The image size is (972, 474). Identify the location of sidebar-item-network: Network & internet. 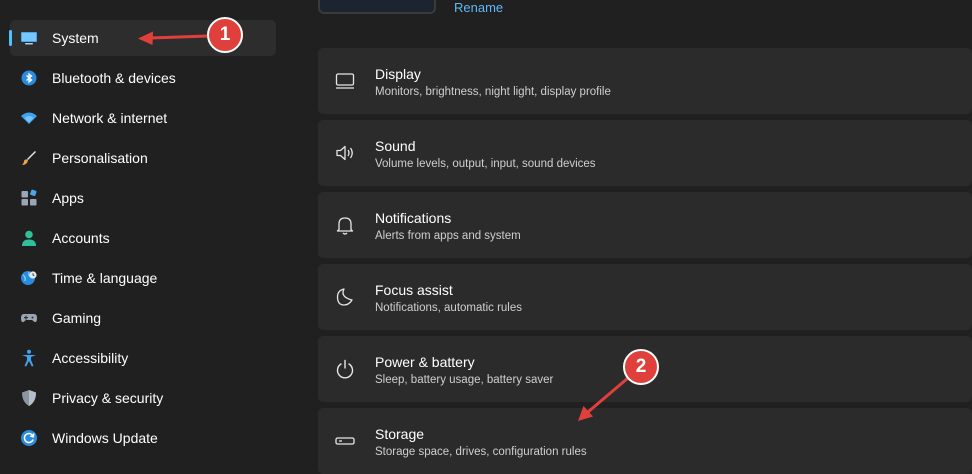
(143, 118).